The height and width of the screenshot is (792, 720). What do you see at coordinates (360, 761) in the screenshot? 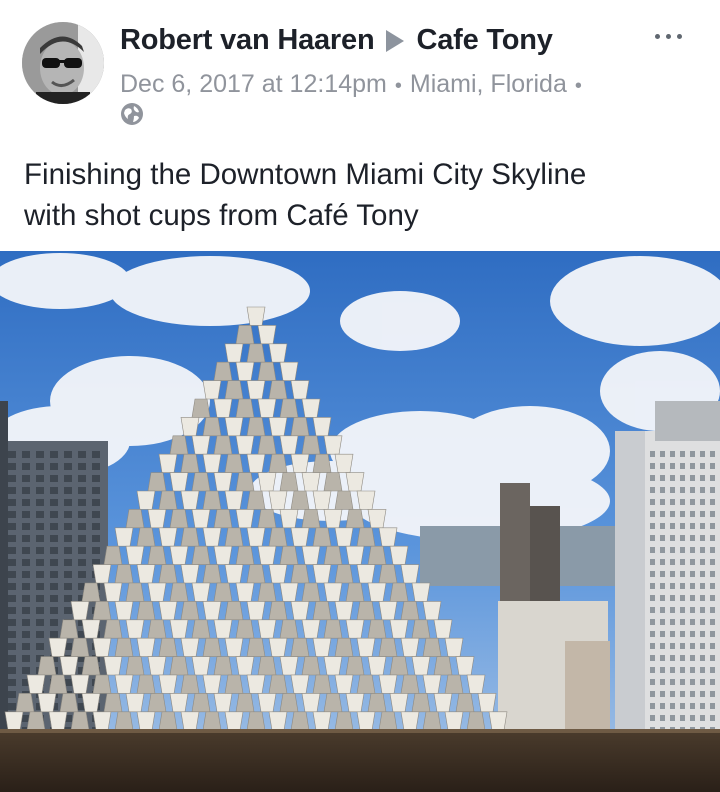
I see `window-sill` at bounding box center [360, 761].